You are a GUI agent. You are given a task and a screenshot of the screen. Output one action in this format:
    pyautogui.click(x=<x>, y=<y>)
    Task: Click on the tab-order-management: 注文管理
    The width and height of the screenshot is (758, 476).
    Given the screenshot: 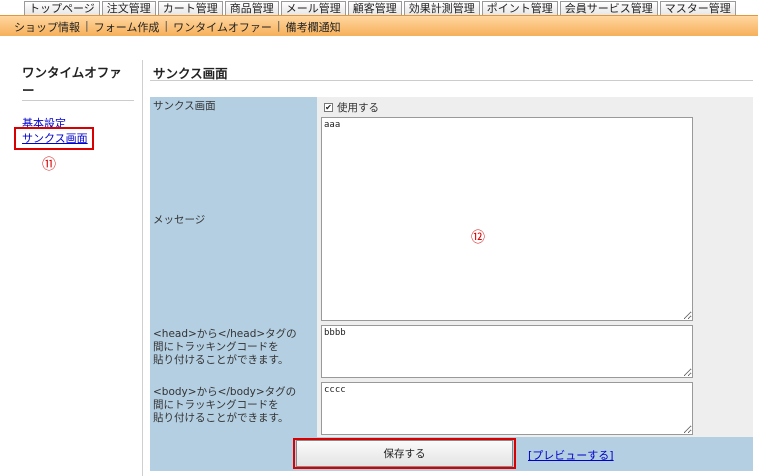 What is the action you would take?
    pyautogui.click(x=128, y=8)
    